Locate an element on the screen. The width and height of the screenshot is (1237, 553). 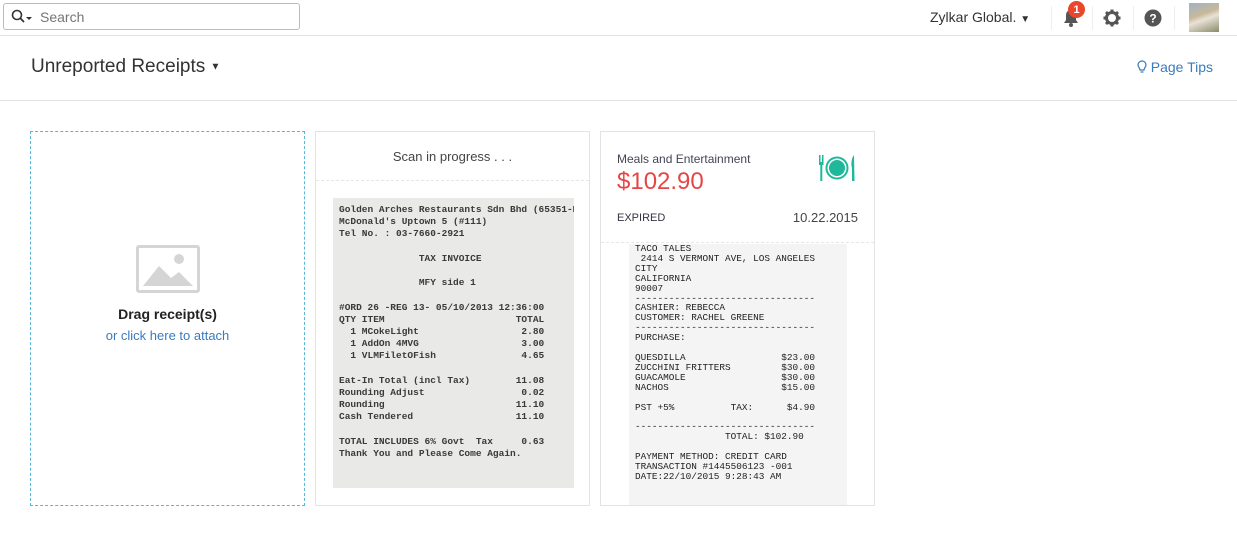
page-header: Unreported Receipts ▼ Page Tips is located at coordinates (618, 68).